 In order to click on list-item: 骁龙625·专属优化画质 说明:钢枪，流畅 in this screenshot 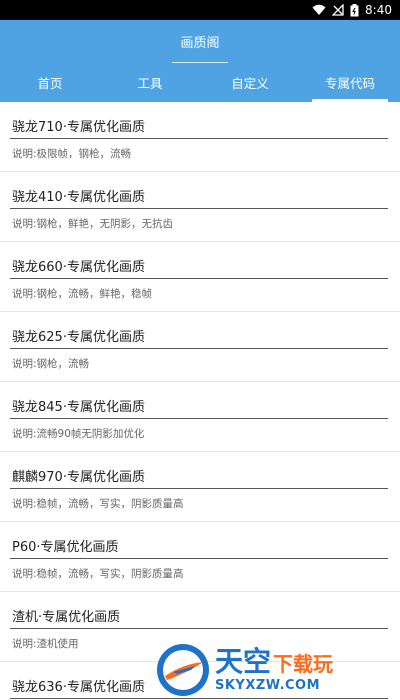, I will do `click(200, 347)`.